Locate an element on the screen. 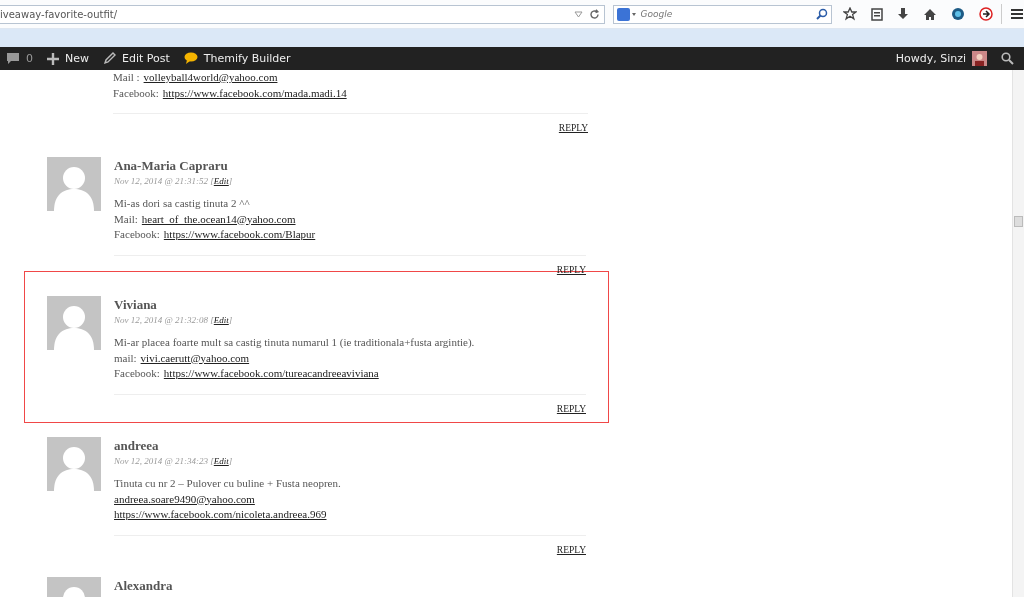 This screenshot has width=1024, height=597. link: heart_of_the.ocean14@yahoo.com is located at coordinates (218, 218).